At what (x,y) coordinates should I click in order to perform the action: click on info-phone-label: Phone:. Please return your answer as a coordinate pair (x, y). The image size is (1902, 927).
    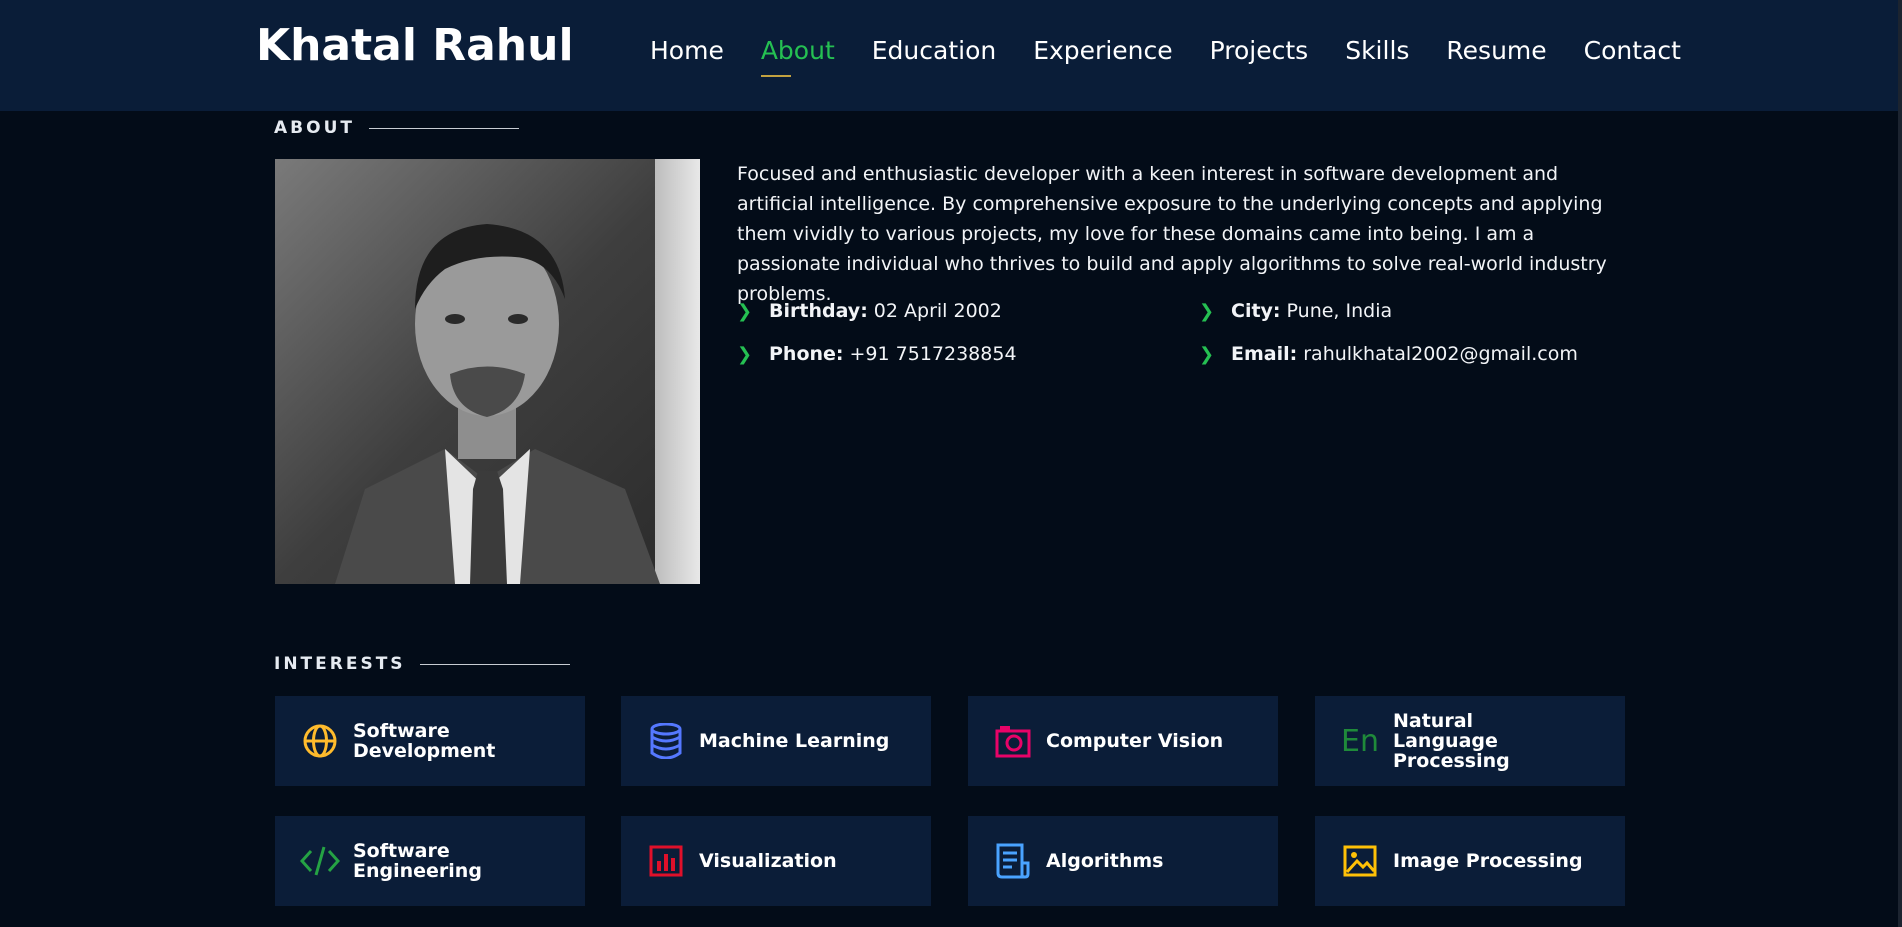
    Looking at the image, I should click on (806, 354).